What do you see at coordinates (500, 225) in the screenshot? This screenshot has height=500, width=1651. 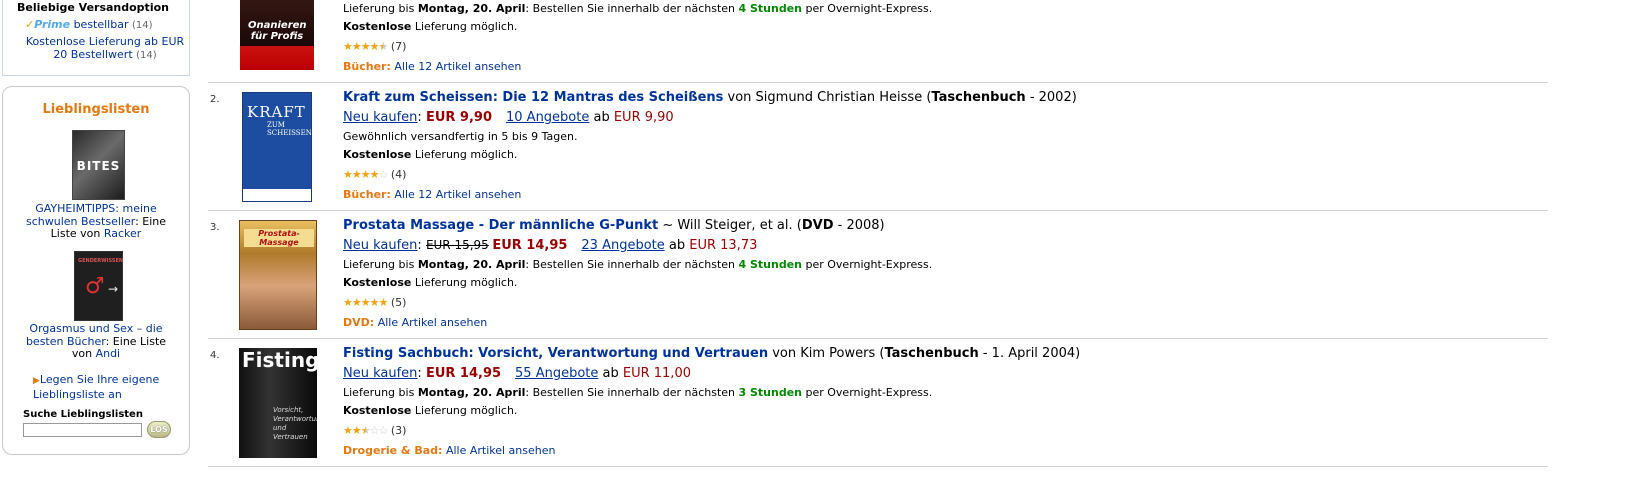 I see `product-title-link: Prostata Massage - Der männliche G-Punkt` at bounding box center [500, 225].